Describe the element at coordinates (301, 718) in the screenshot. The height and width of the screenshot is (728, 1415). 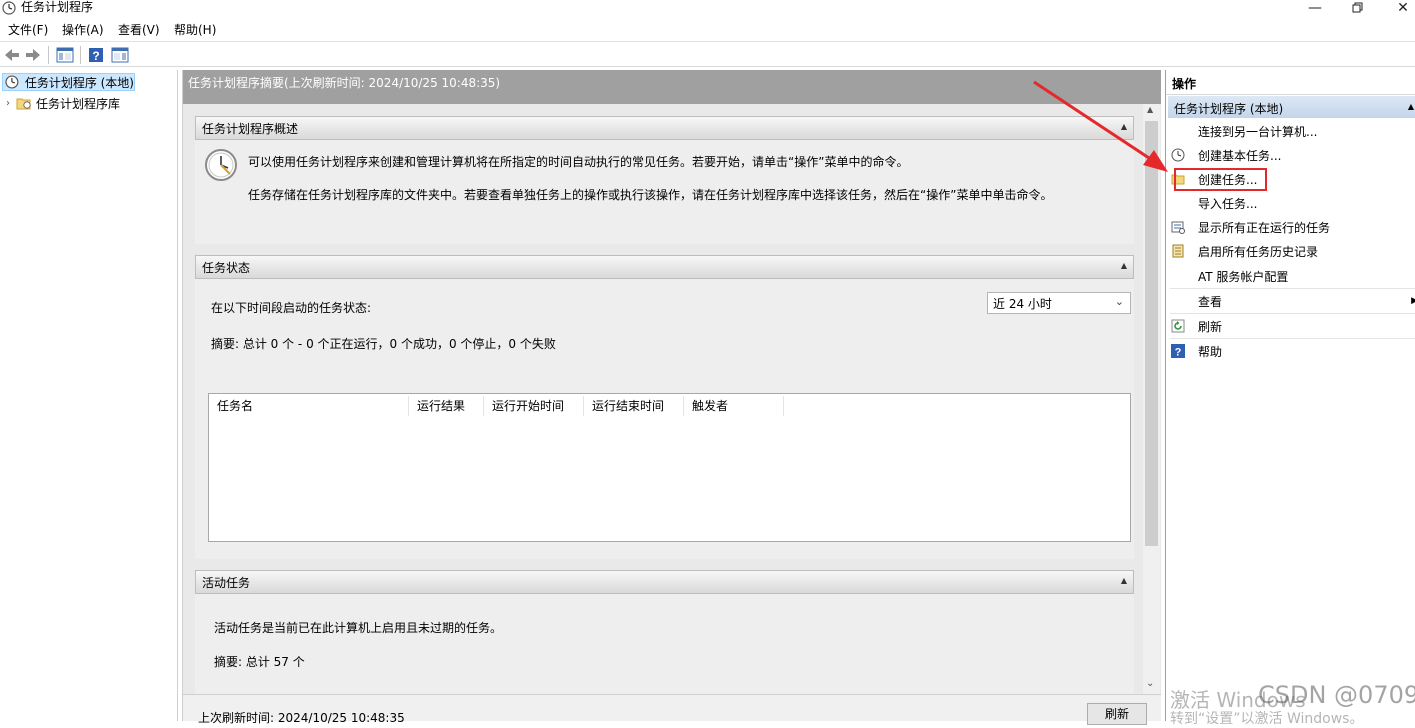
I see `last-refresh-text: 上次刷新时间: 2024/10/25 10:48:35` at that location.